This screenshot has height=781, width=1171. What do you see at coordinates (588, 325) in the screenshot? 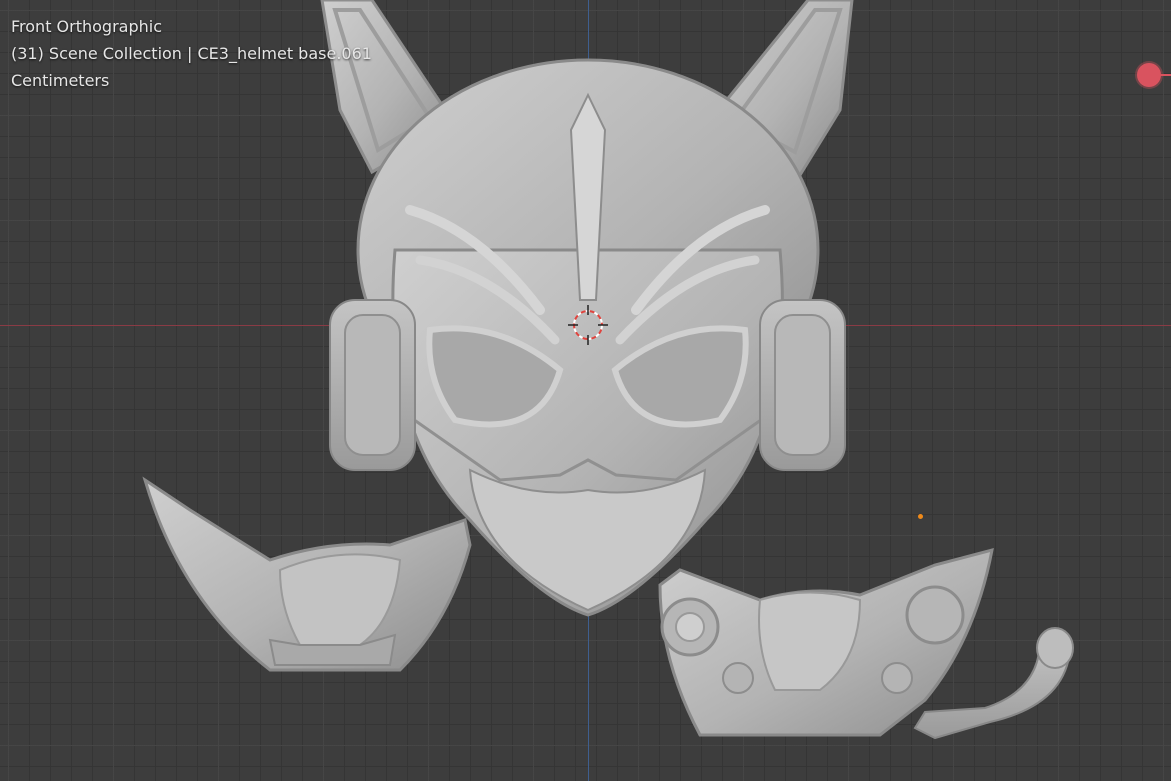
I see `3d-cursor-icon` at bounding box center [588, 325].